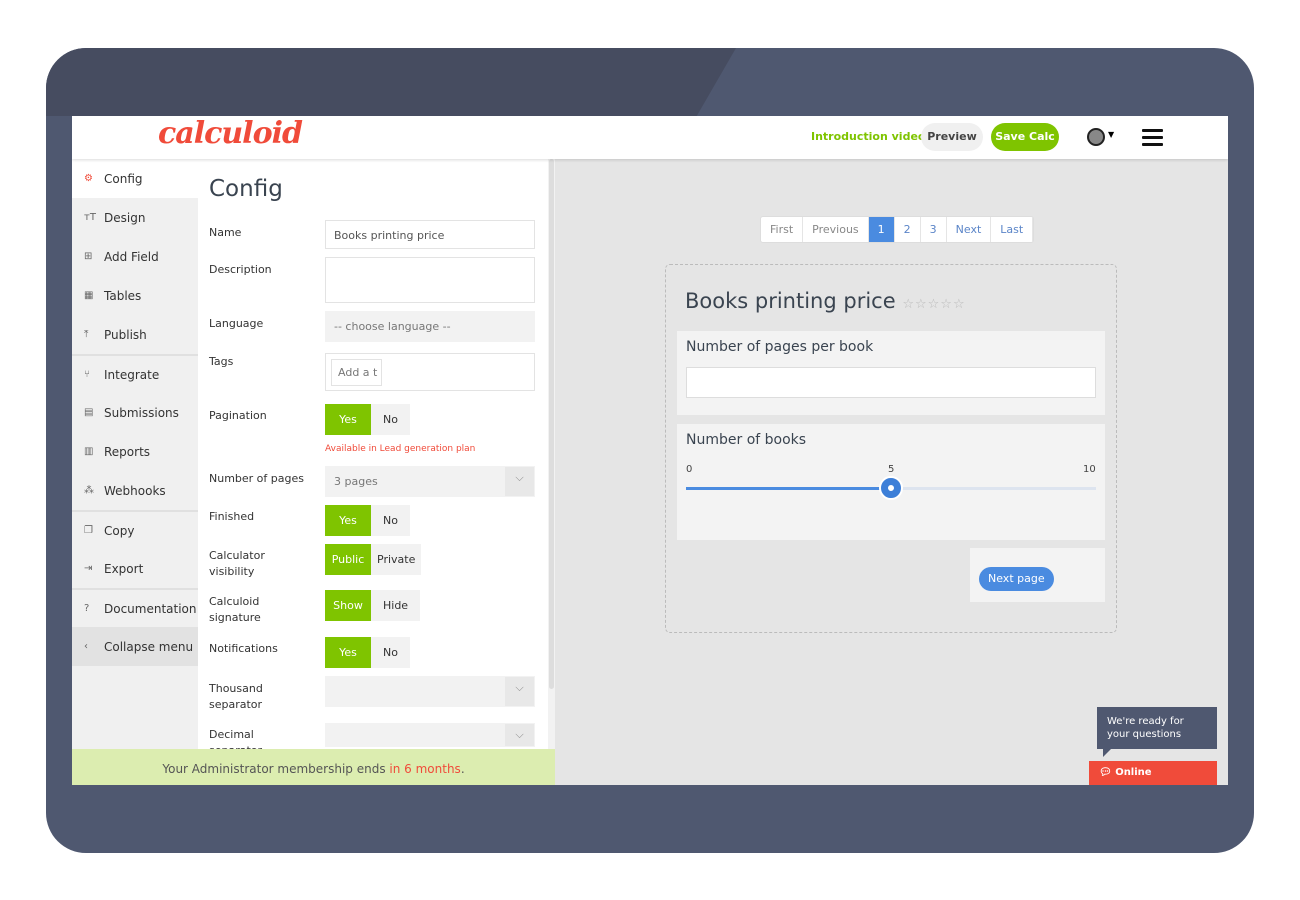  Describe the element at coordinates (868, 136) in the screenshot. I see `introduction-video-link: Introduction video` at that location.